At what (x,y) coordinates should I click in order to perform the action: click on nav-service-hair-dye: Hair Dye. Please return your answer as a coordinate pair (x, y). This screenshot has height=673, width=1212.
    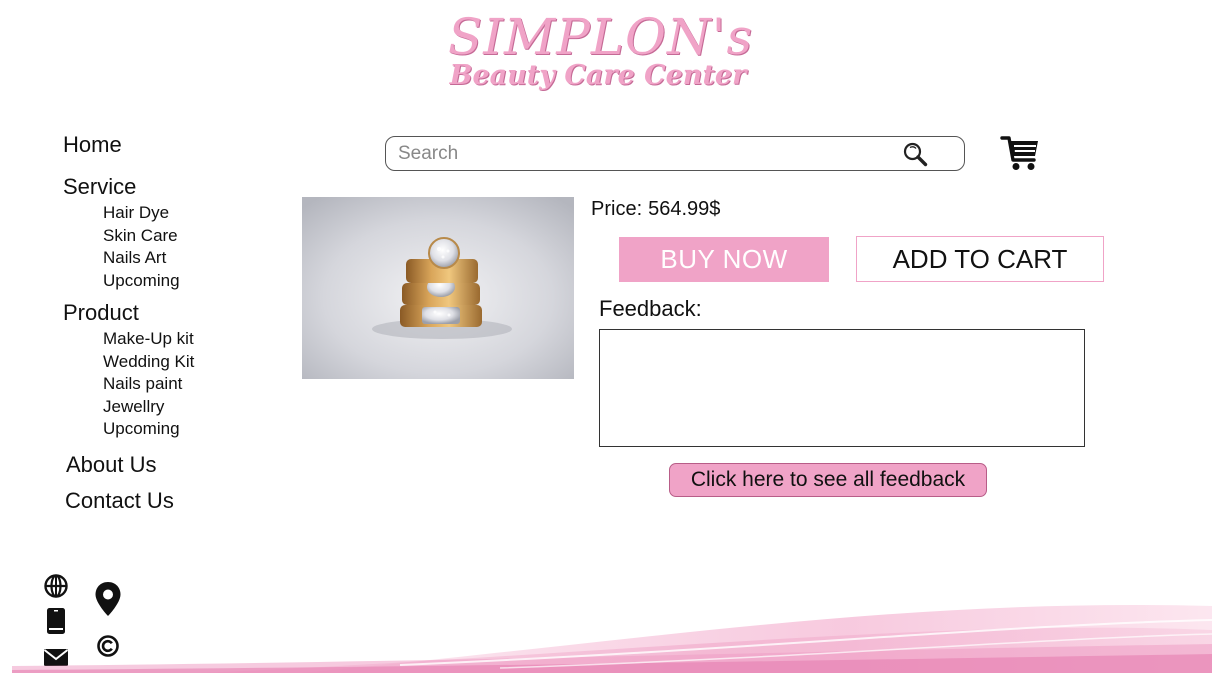
    Looking at the image, I should click on (173, 213).